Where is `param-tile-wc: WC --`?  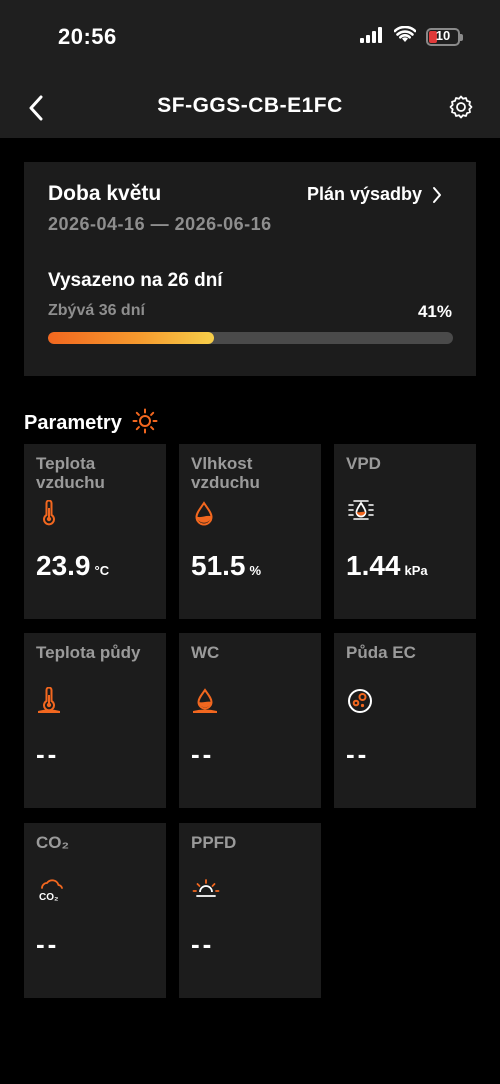 param-tile-wc: WC -- is located at coordinates (250, 720).